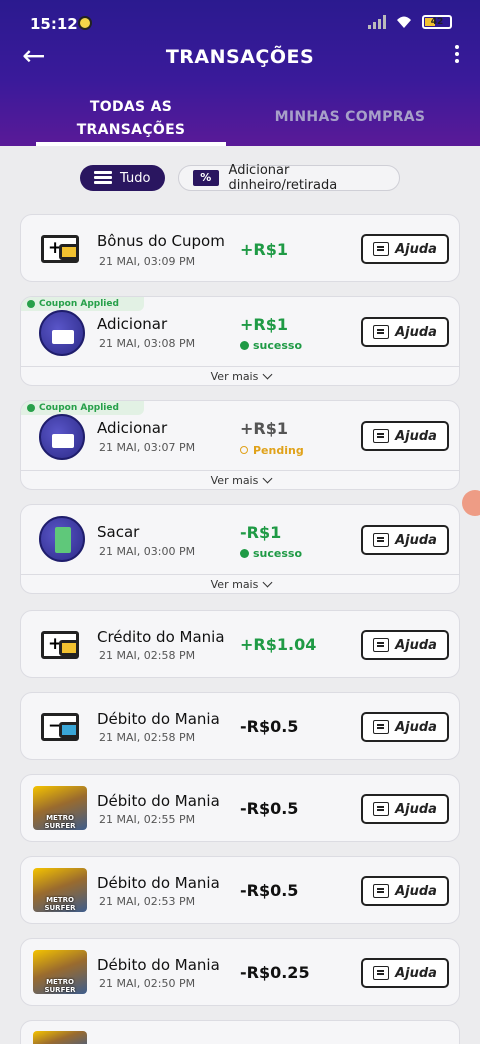 This screenshot has height=1044, width=480. I want to click on metro-surfer-game-icon, so click(60, 1037).